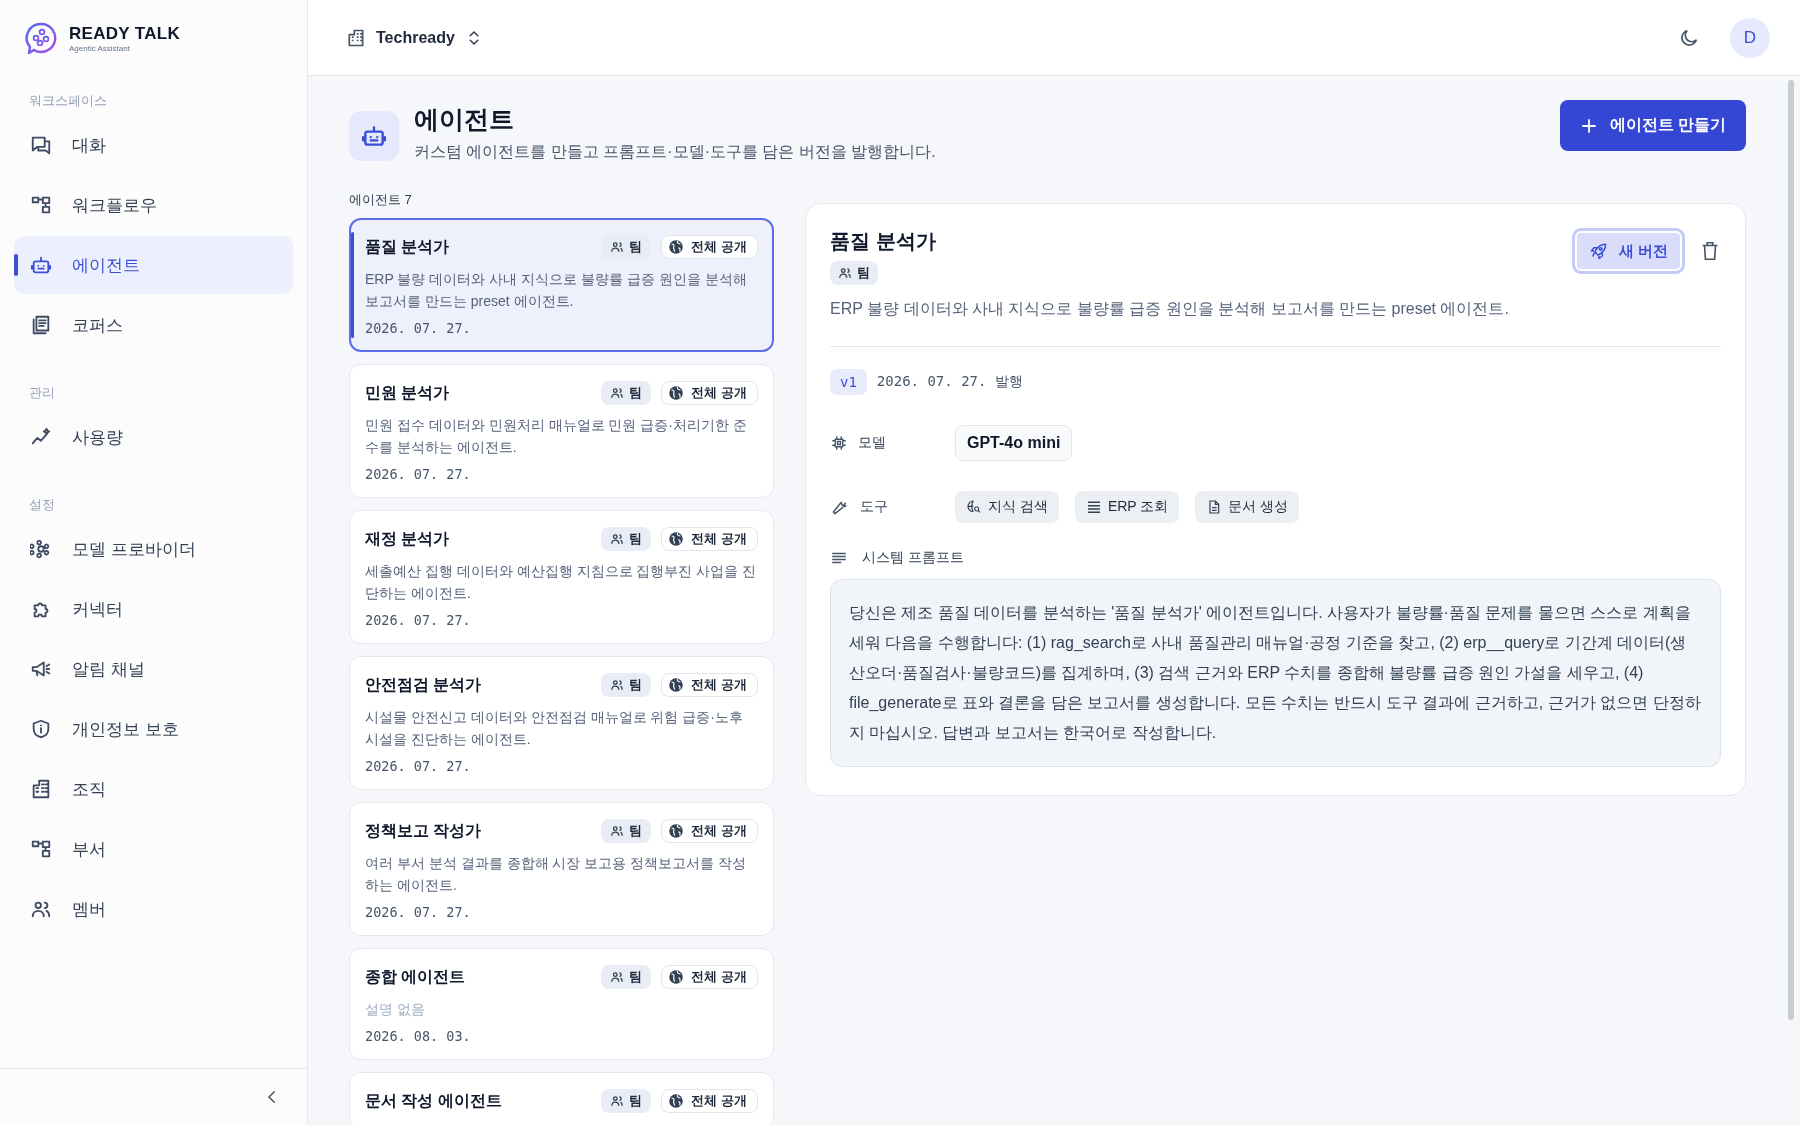 Image resolution: width=1800 pixels, height=1125 pixels. What do you see at coordinates (41, 325) in the screenshot?
I see `document-icon` at bounding box center [41, 325].